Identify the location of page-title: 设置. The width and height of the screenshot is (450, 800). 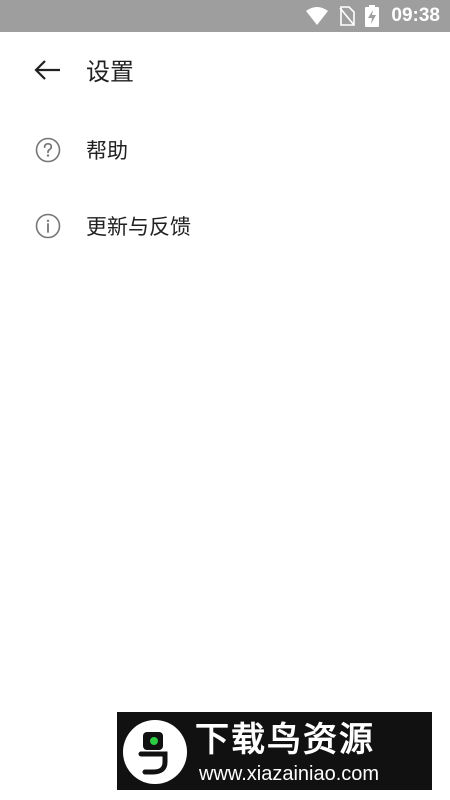
(110, 72).